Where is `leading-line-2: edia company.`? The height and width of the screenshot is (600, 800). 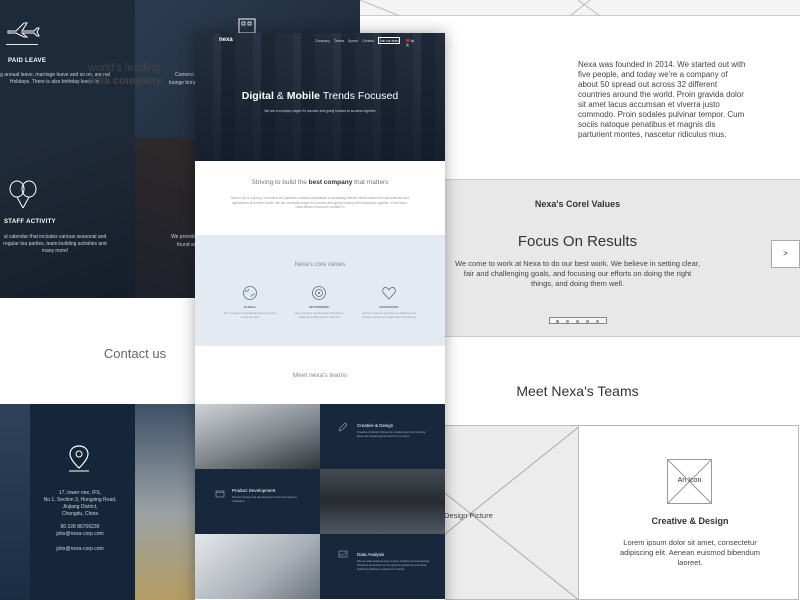 leading-line-2: edia company. is located at coordinates (126, 81).